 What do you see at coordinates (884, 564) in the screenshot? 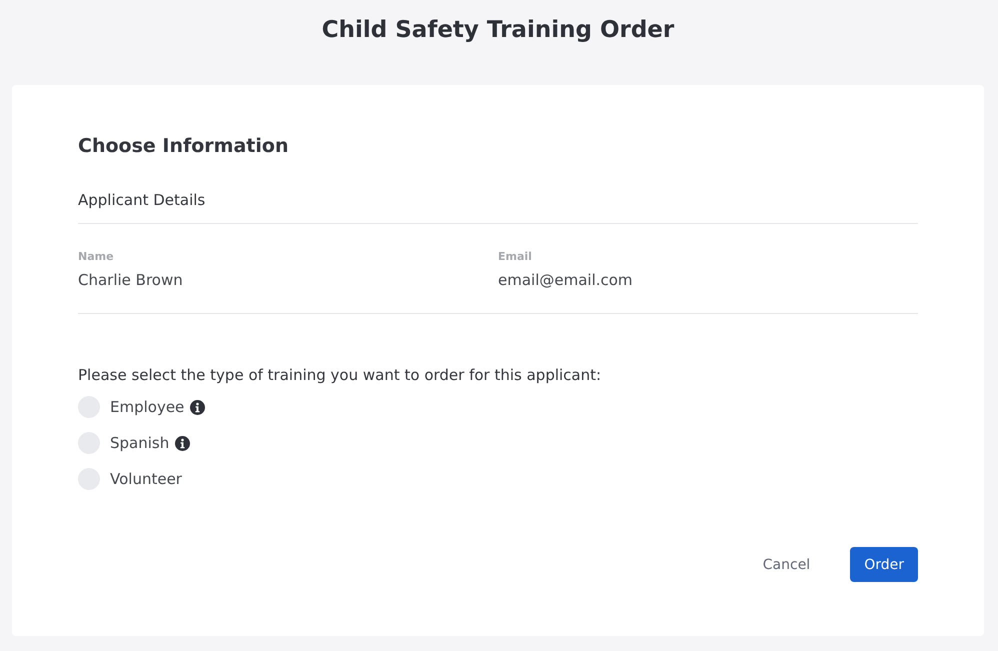
I see `order-button: Order` at bounding box center [884, 564].